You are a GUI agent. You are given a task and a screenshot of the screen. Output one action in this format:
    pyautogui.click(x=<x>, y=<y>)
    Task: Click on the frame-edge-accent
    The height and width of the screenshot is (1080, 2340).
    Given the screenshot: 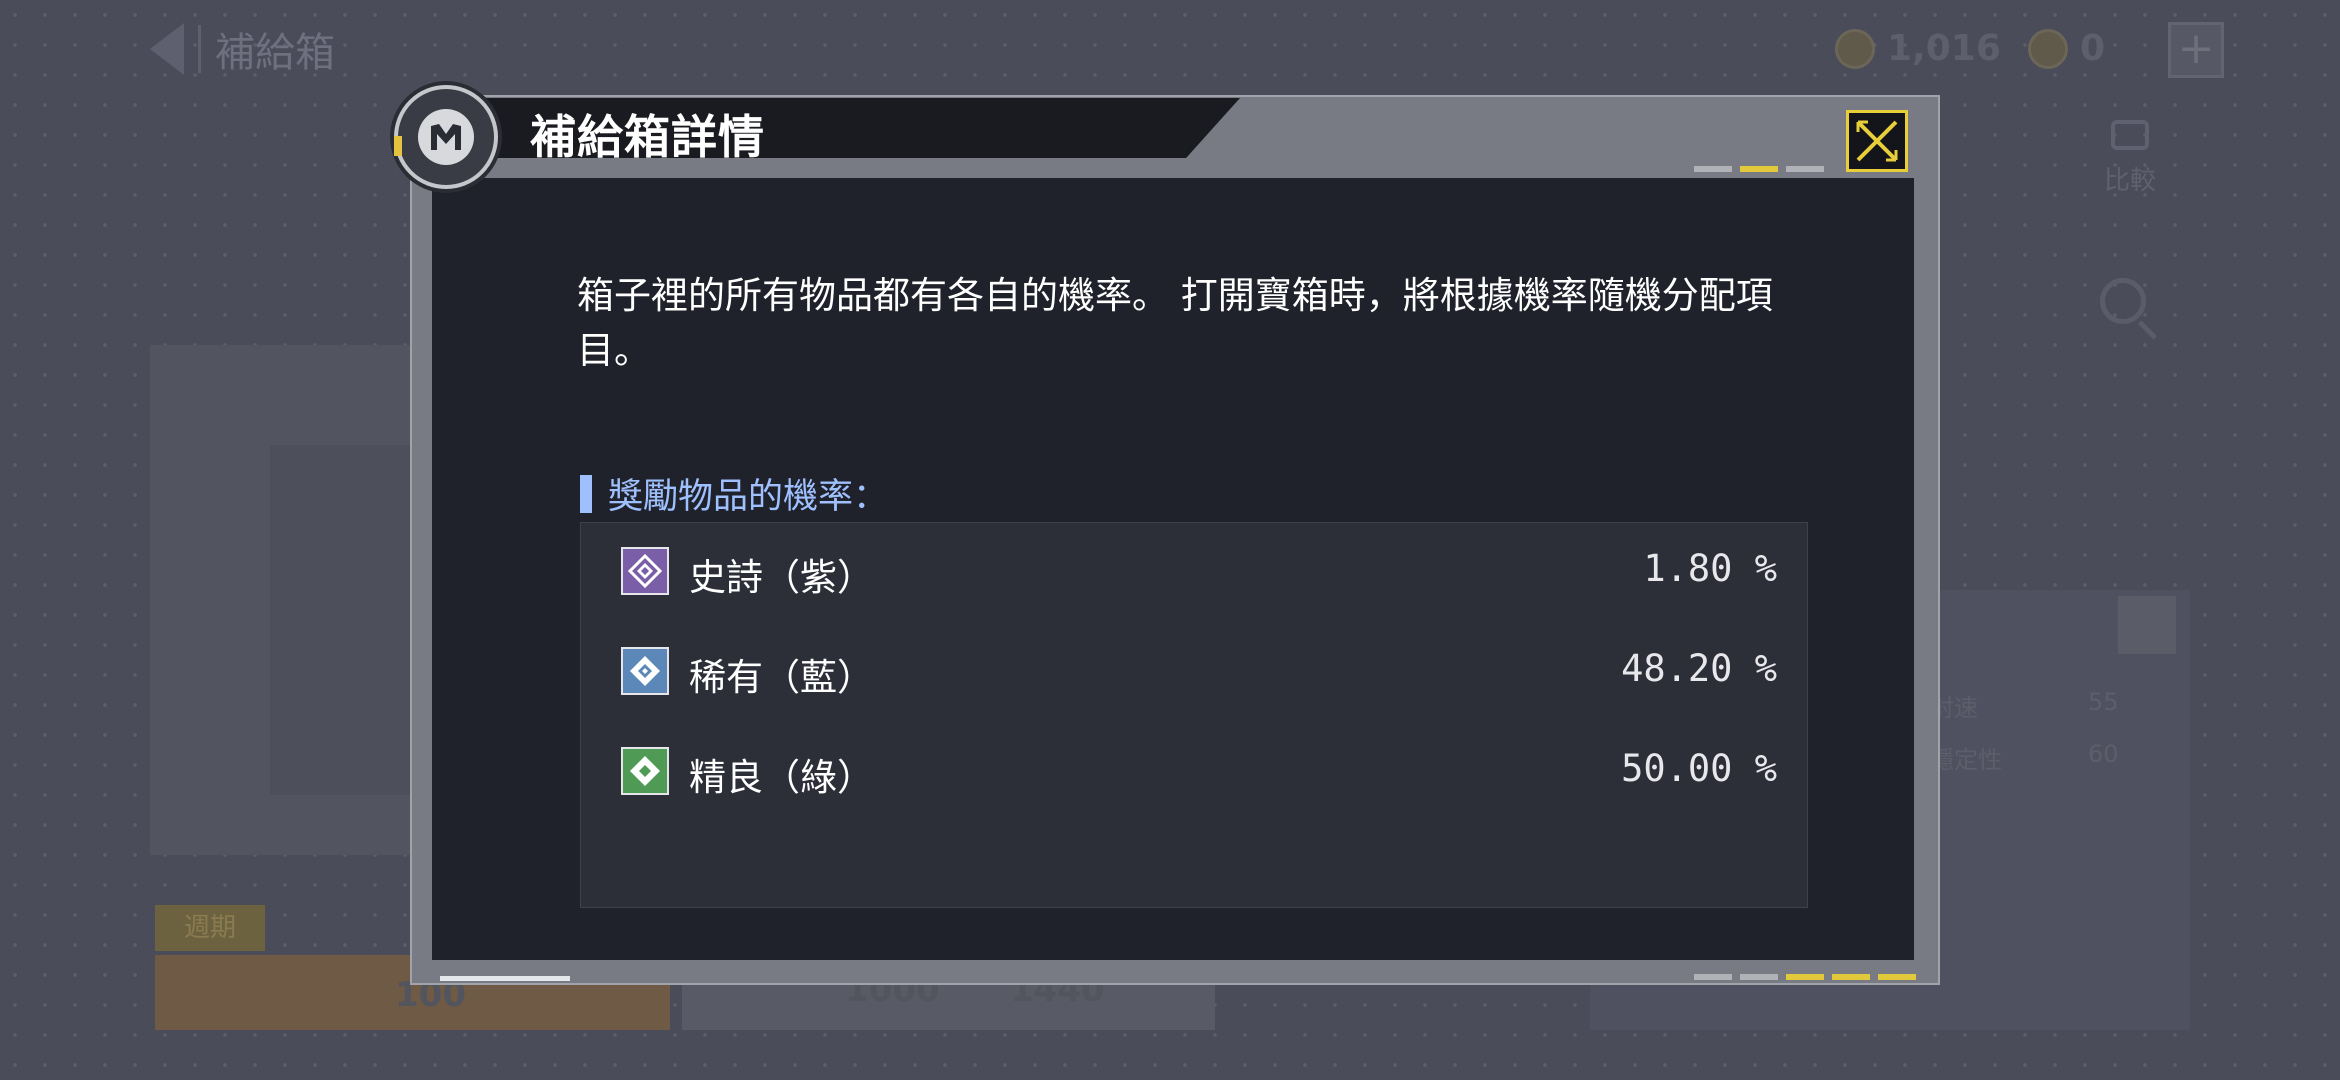 What is the action you would take?
    pyautogui.click(x=505, y=978)
    